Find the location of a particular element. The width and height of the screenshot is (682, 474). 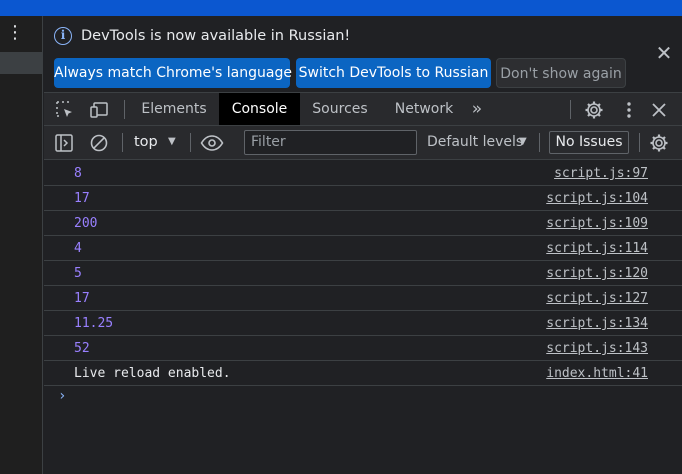

left-pane-selection is located at coordinates (21, 63).